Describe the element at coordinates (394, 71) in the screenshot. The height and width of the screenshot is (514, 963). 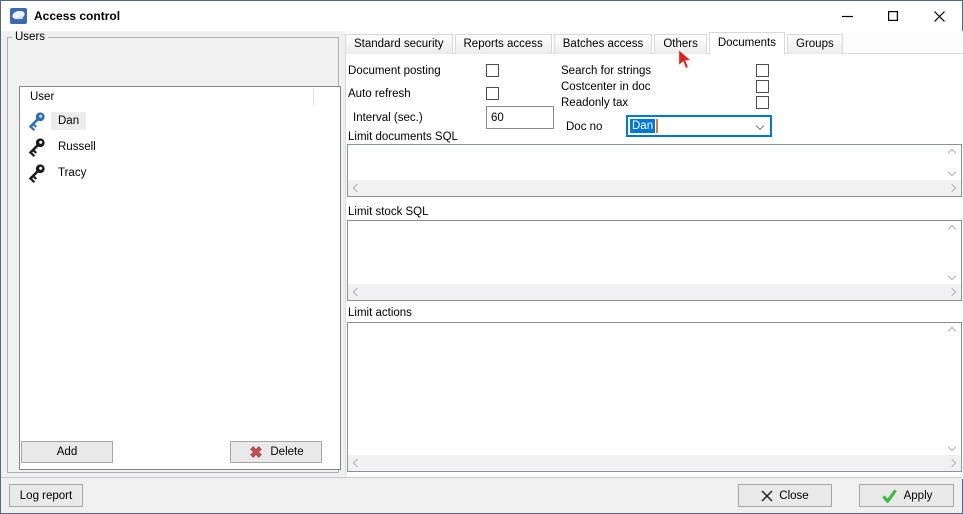
I see `document-posting-label: Document posting` at that location.